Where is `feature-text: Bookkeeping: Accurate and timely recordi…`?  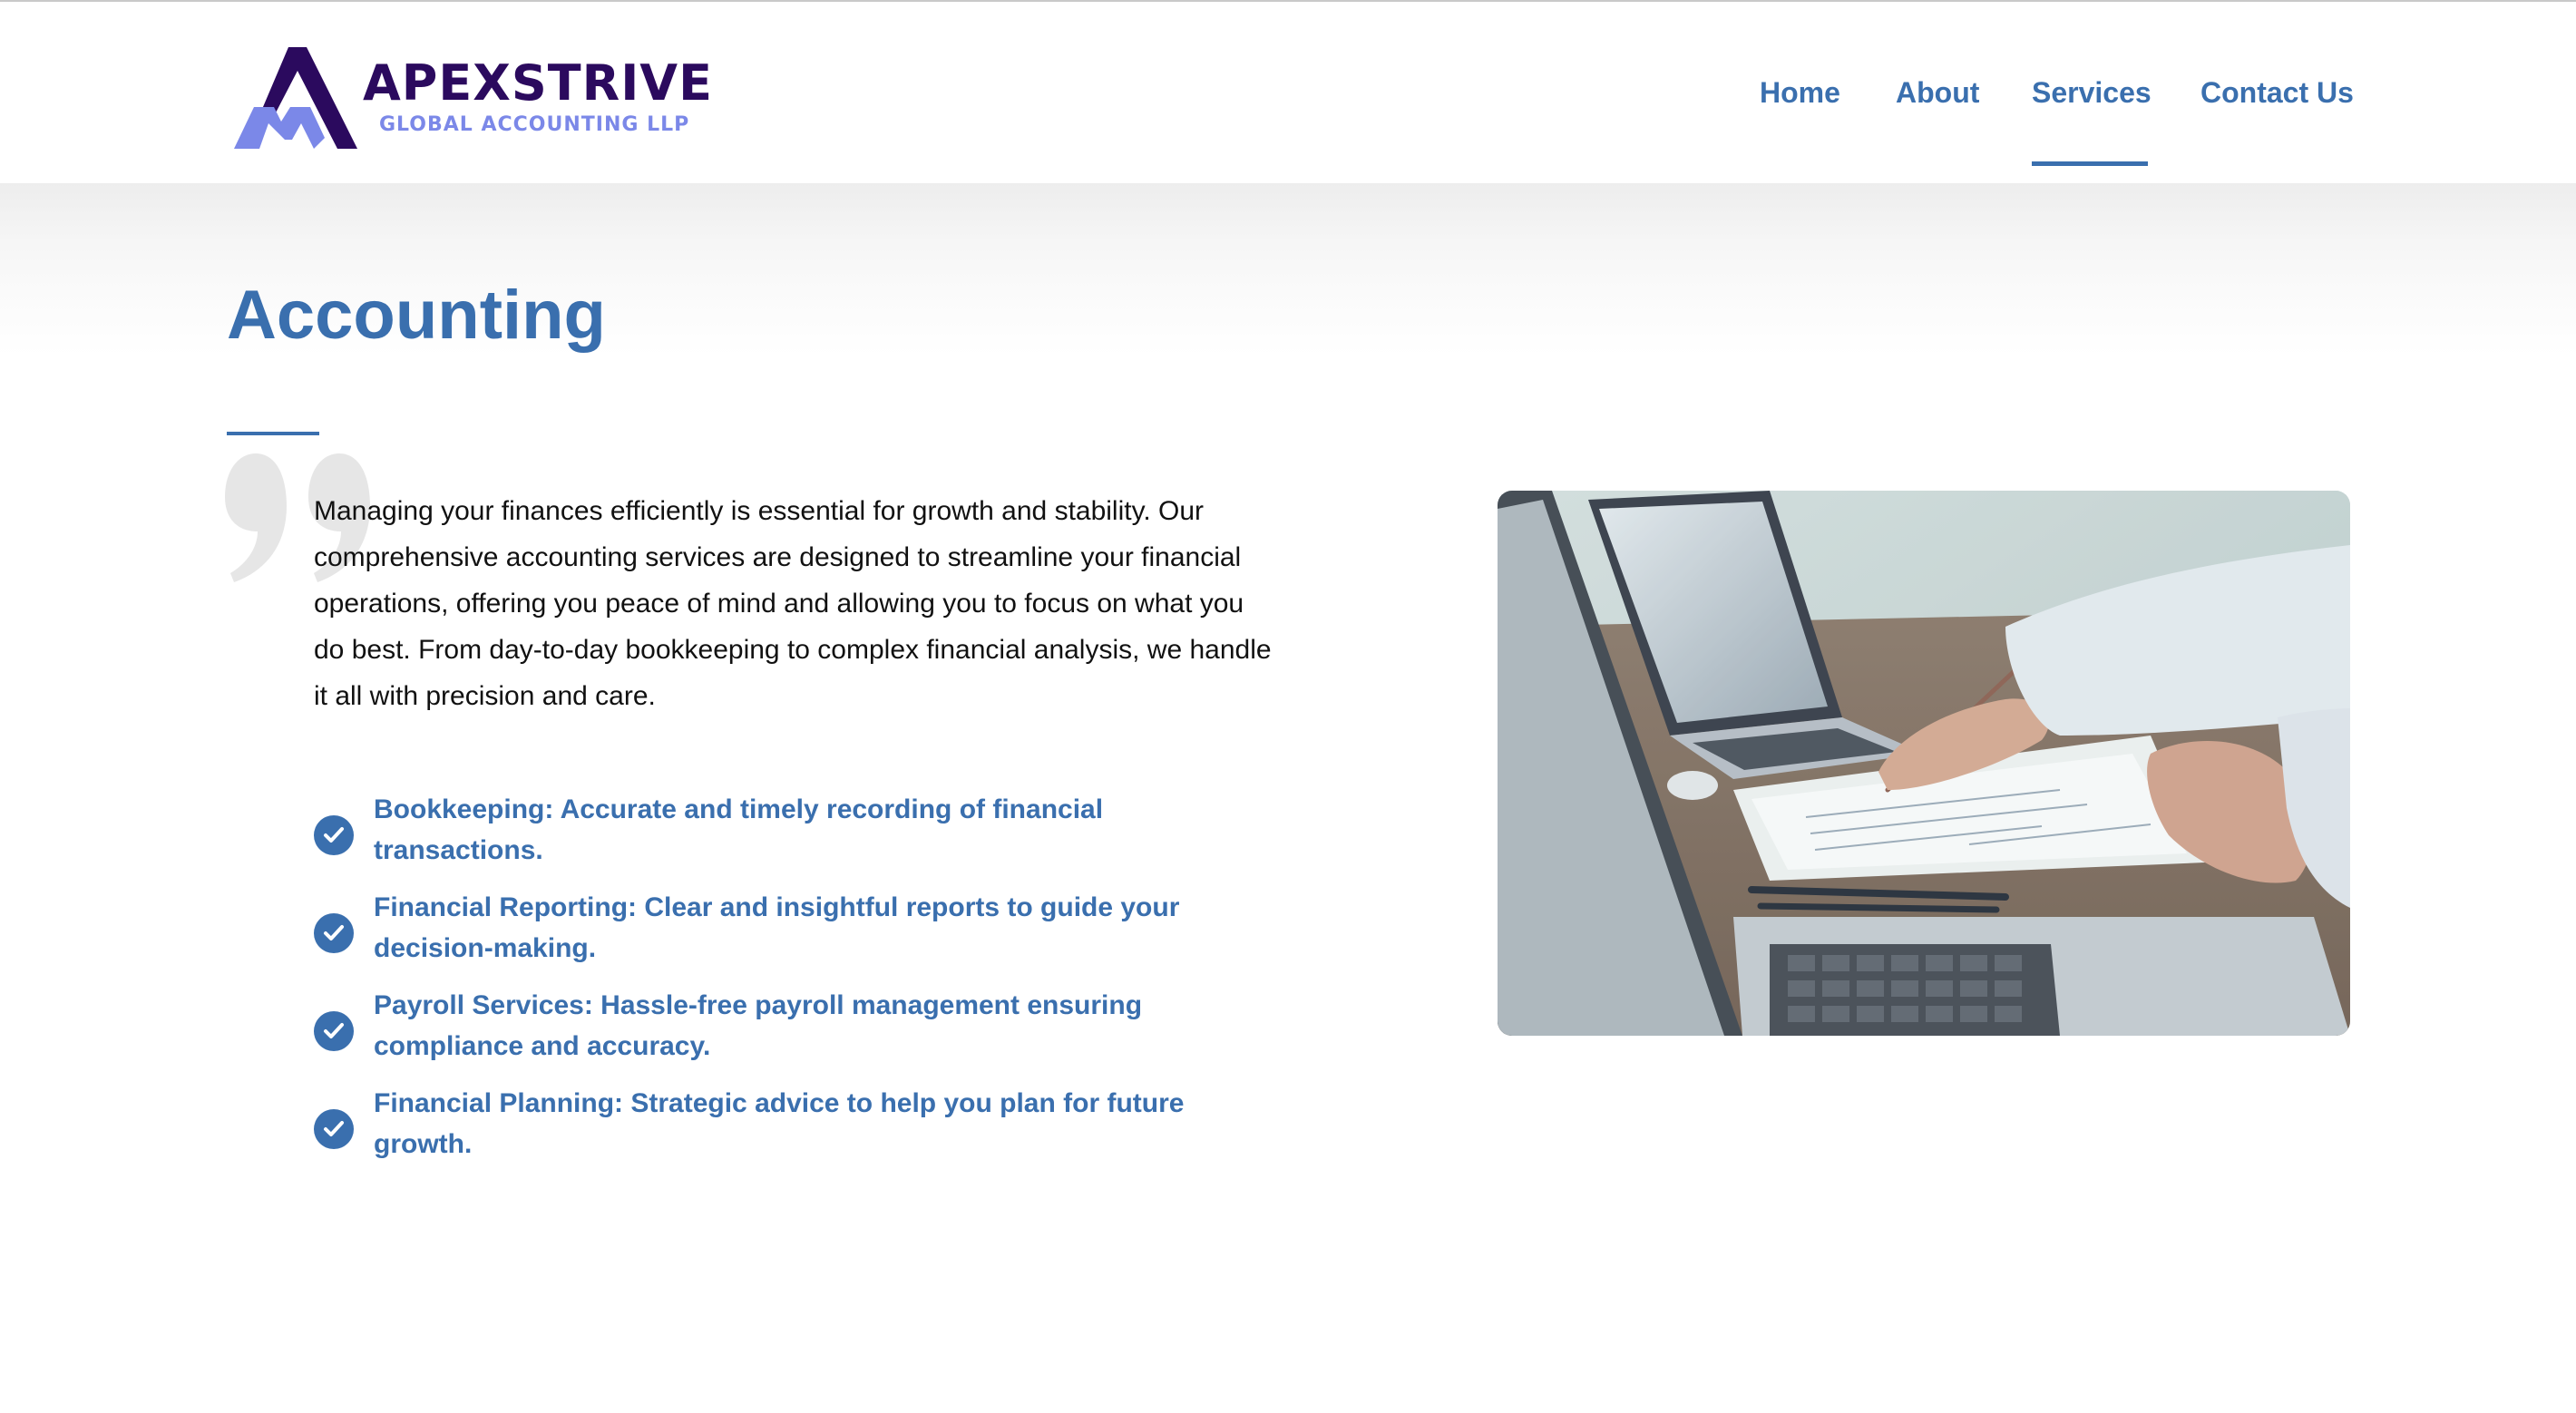
feature-text: Bookkeeping: Accurate and timely recordi… is located at coordinates (739, 830).